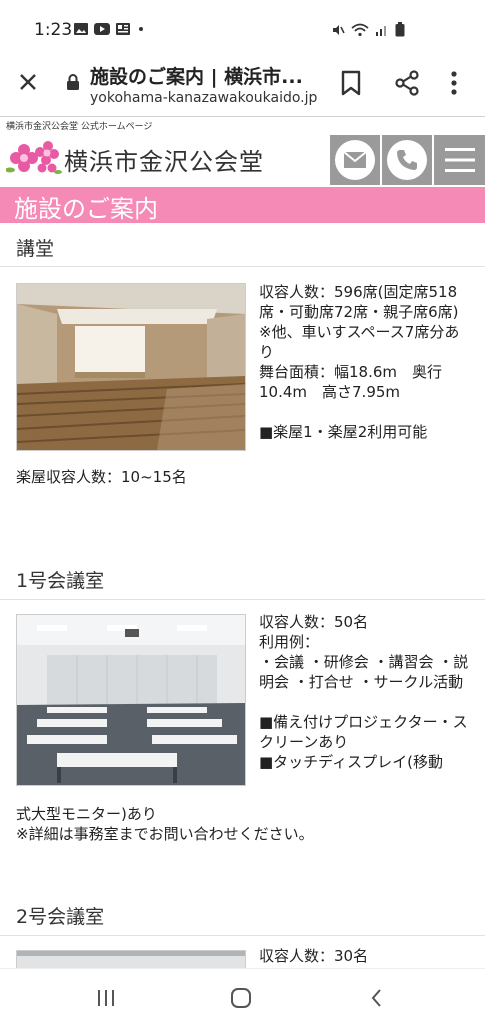  I want to click on auditorium-photo, so click(131, 367).